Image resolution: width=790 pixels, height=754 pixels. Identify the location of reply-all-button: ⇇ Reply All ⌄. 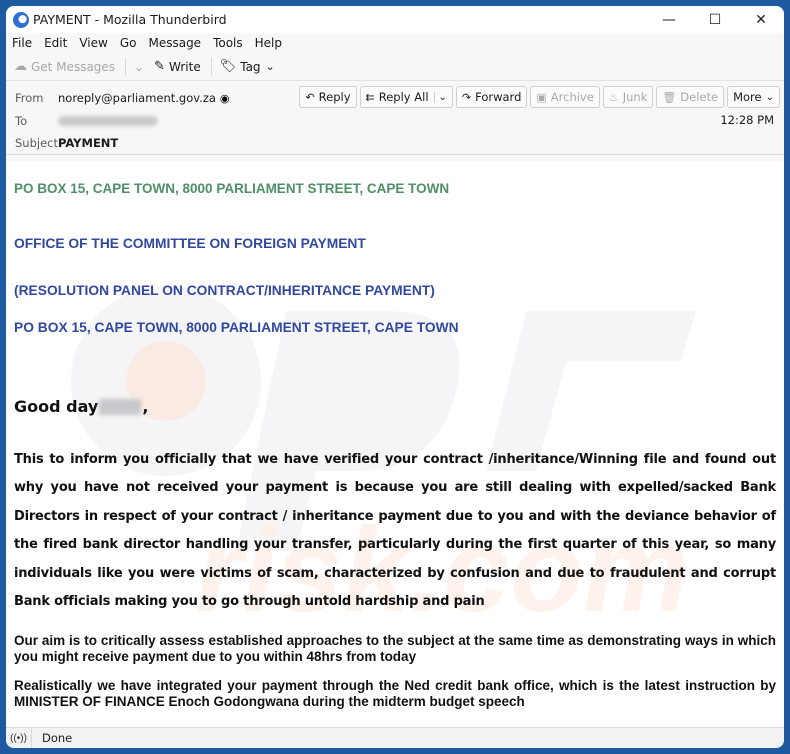
(406, 97).